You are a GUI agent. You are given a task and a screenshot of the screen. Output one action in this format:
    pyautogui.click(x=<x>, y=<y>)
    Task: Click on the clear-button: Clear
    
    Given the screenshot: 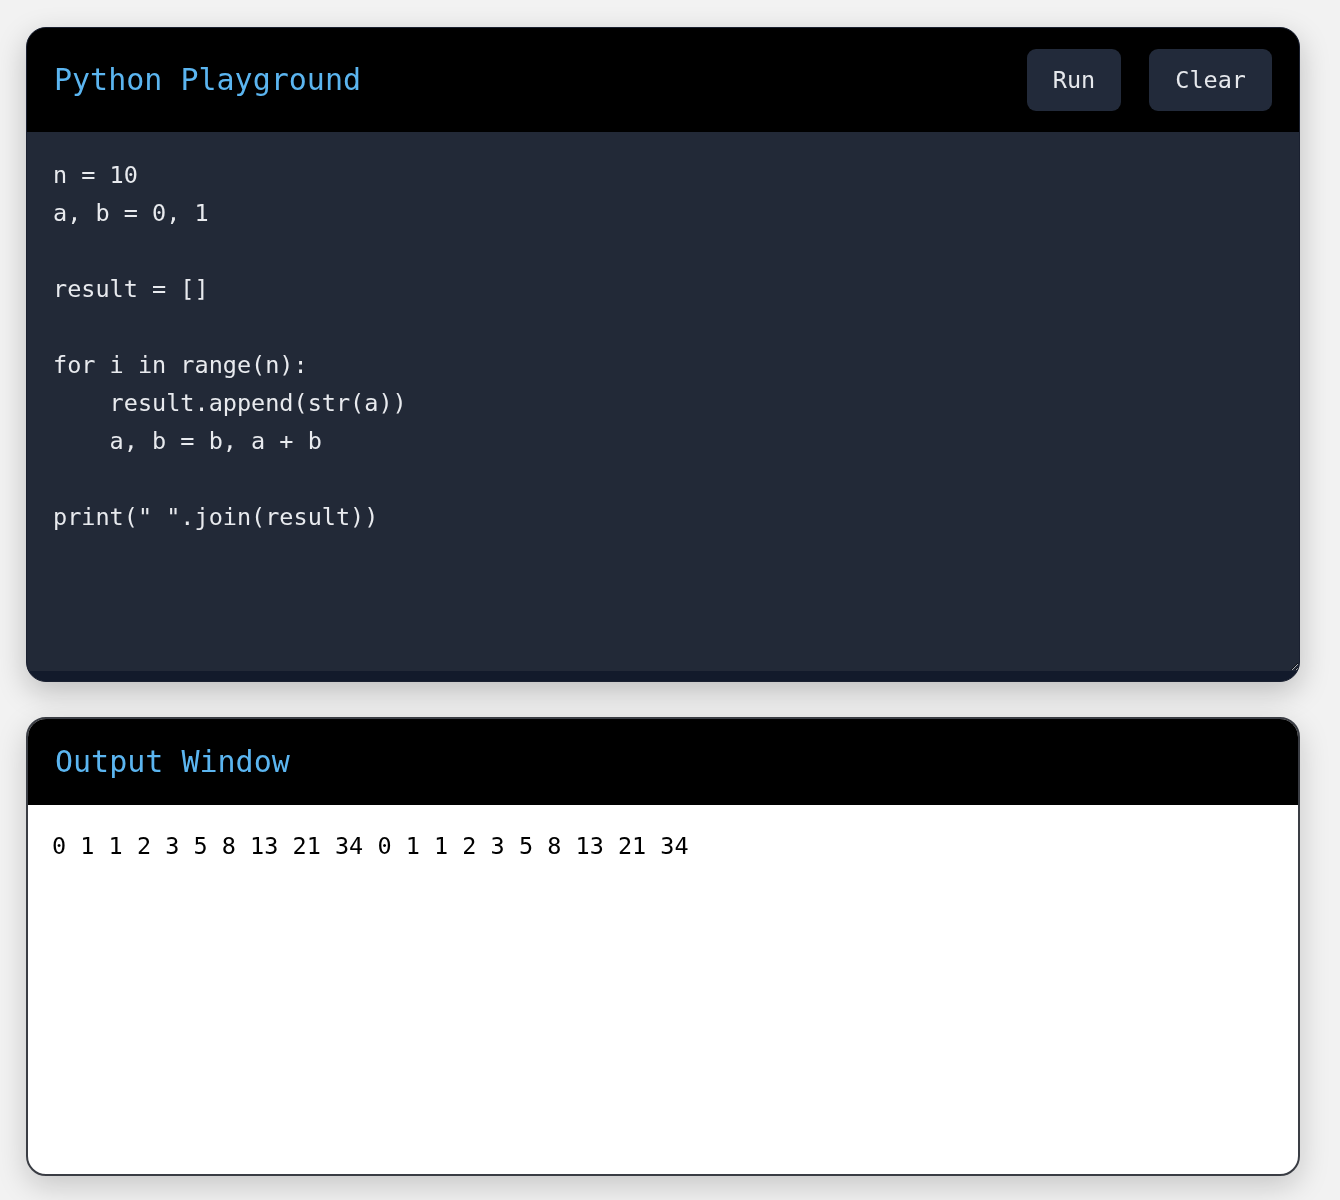 What is the action you would take?
    pyautogui.click(x=1210, y=80)
    